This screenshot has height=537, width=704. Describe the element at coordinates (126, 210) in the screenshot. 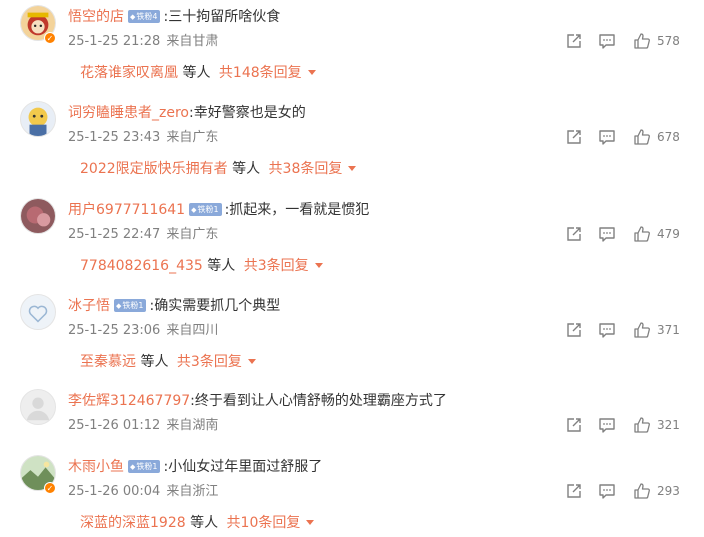

I see `username-link: 用户6977711641` at that location.